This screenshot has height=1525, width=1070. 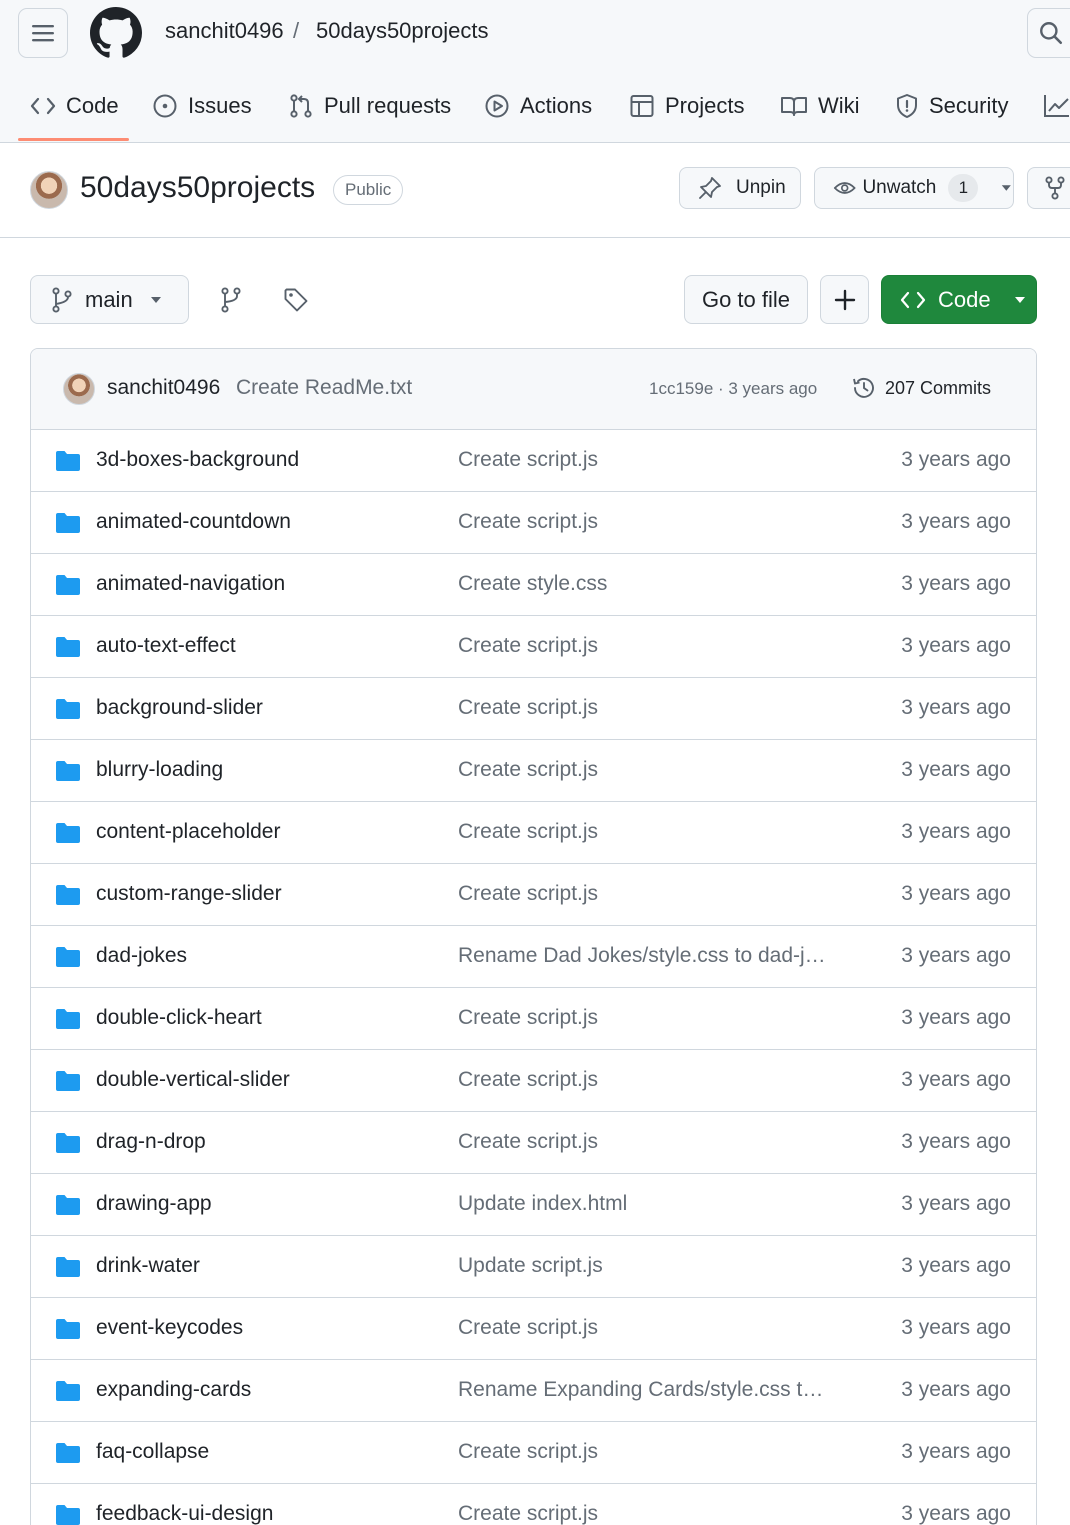 I want to click on fork-button, so click(x=1048, y=188).